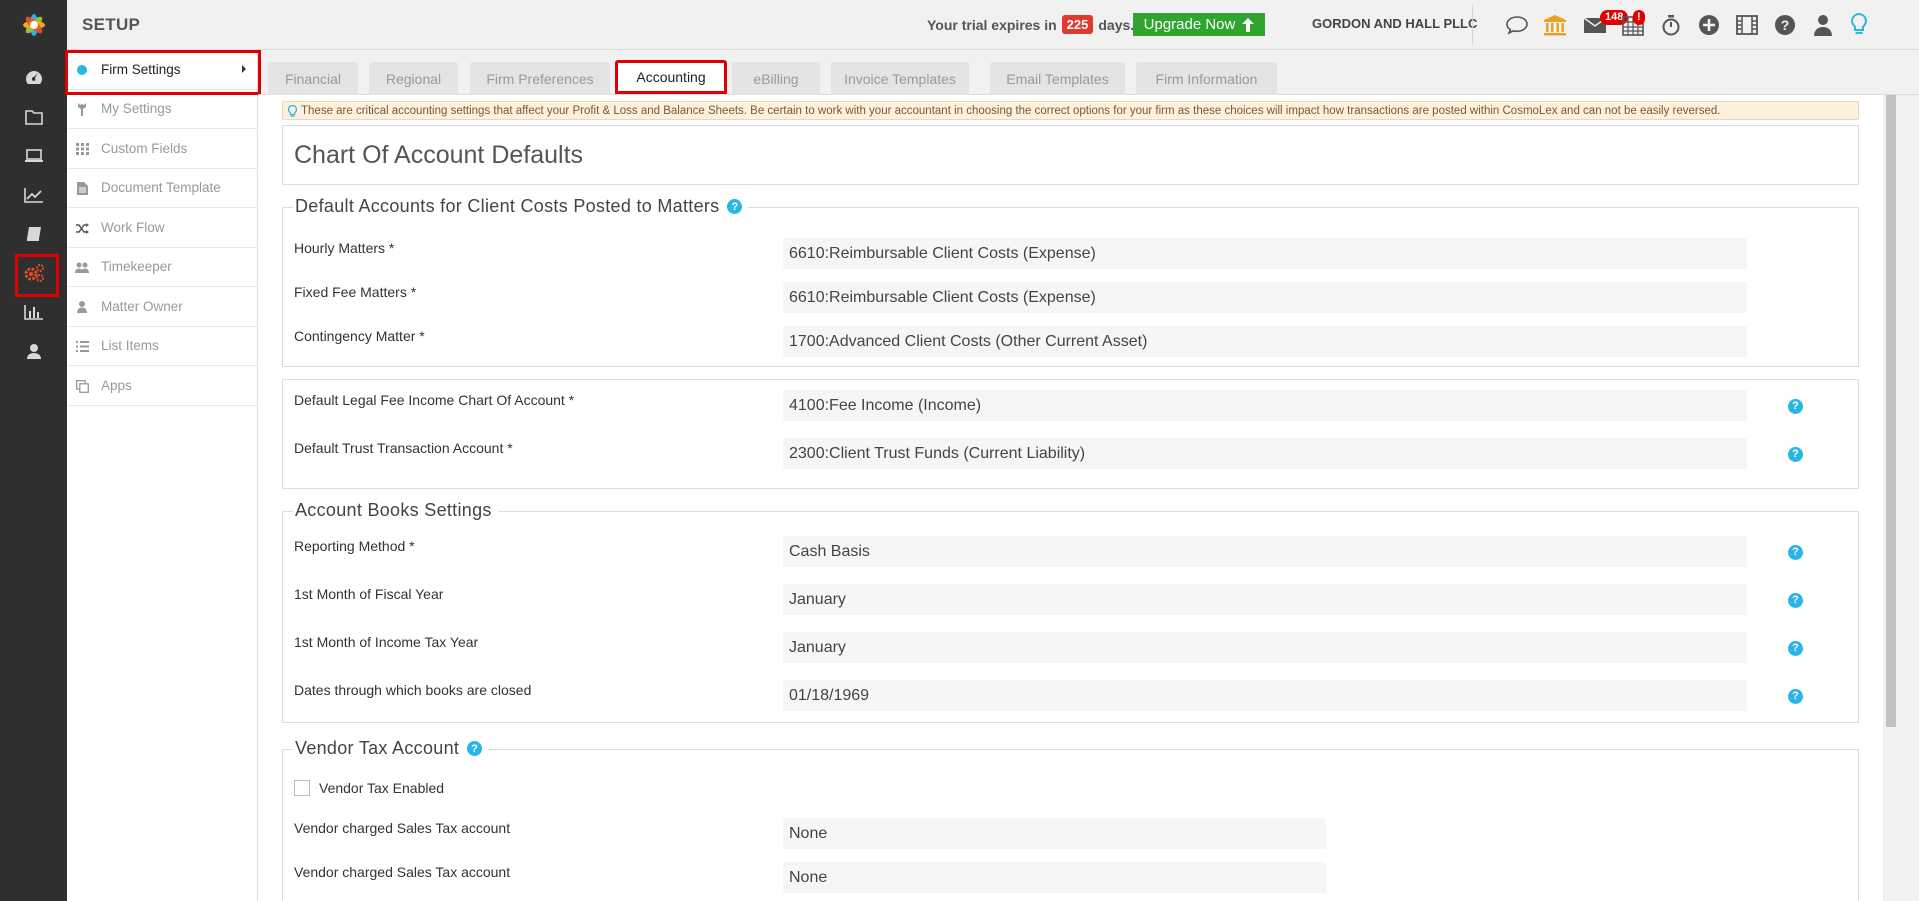 Image resolution: width=1919 pixels, height=901 pixels. What do you see at coordinates (142, 306) in the screenshot?
I see `sidebar-item-label: Matter Owner` at bounding box center [142, 306].